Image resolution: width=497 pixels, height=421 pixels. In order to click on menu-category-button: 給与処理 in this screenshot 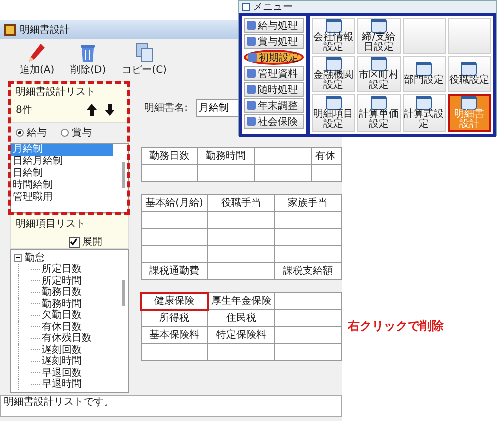, I will do `click(274, 25)`.